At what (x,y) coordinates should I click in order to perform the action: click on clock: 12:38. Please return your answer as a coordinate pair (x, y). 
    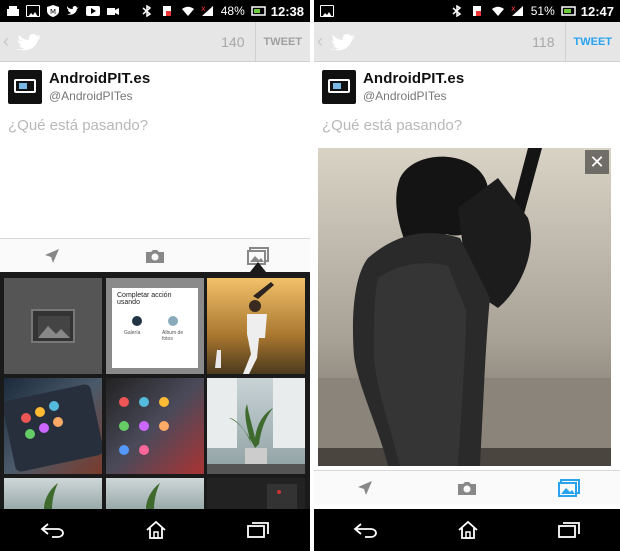
    Looking at the image, I should click on (287, 11).